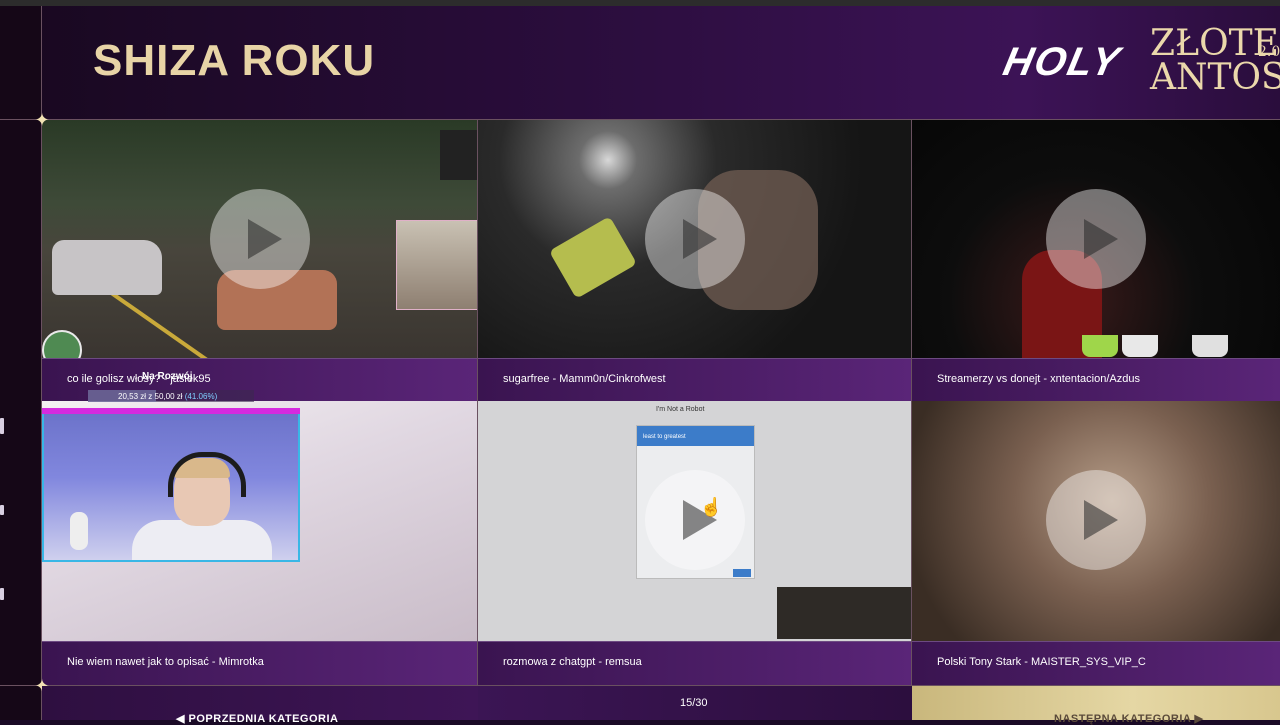  Describe the element at coordinates (171, 411) in the screenshot. I see `overlay-accent-strip` at that location.